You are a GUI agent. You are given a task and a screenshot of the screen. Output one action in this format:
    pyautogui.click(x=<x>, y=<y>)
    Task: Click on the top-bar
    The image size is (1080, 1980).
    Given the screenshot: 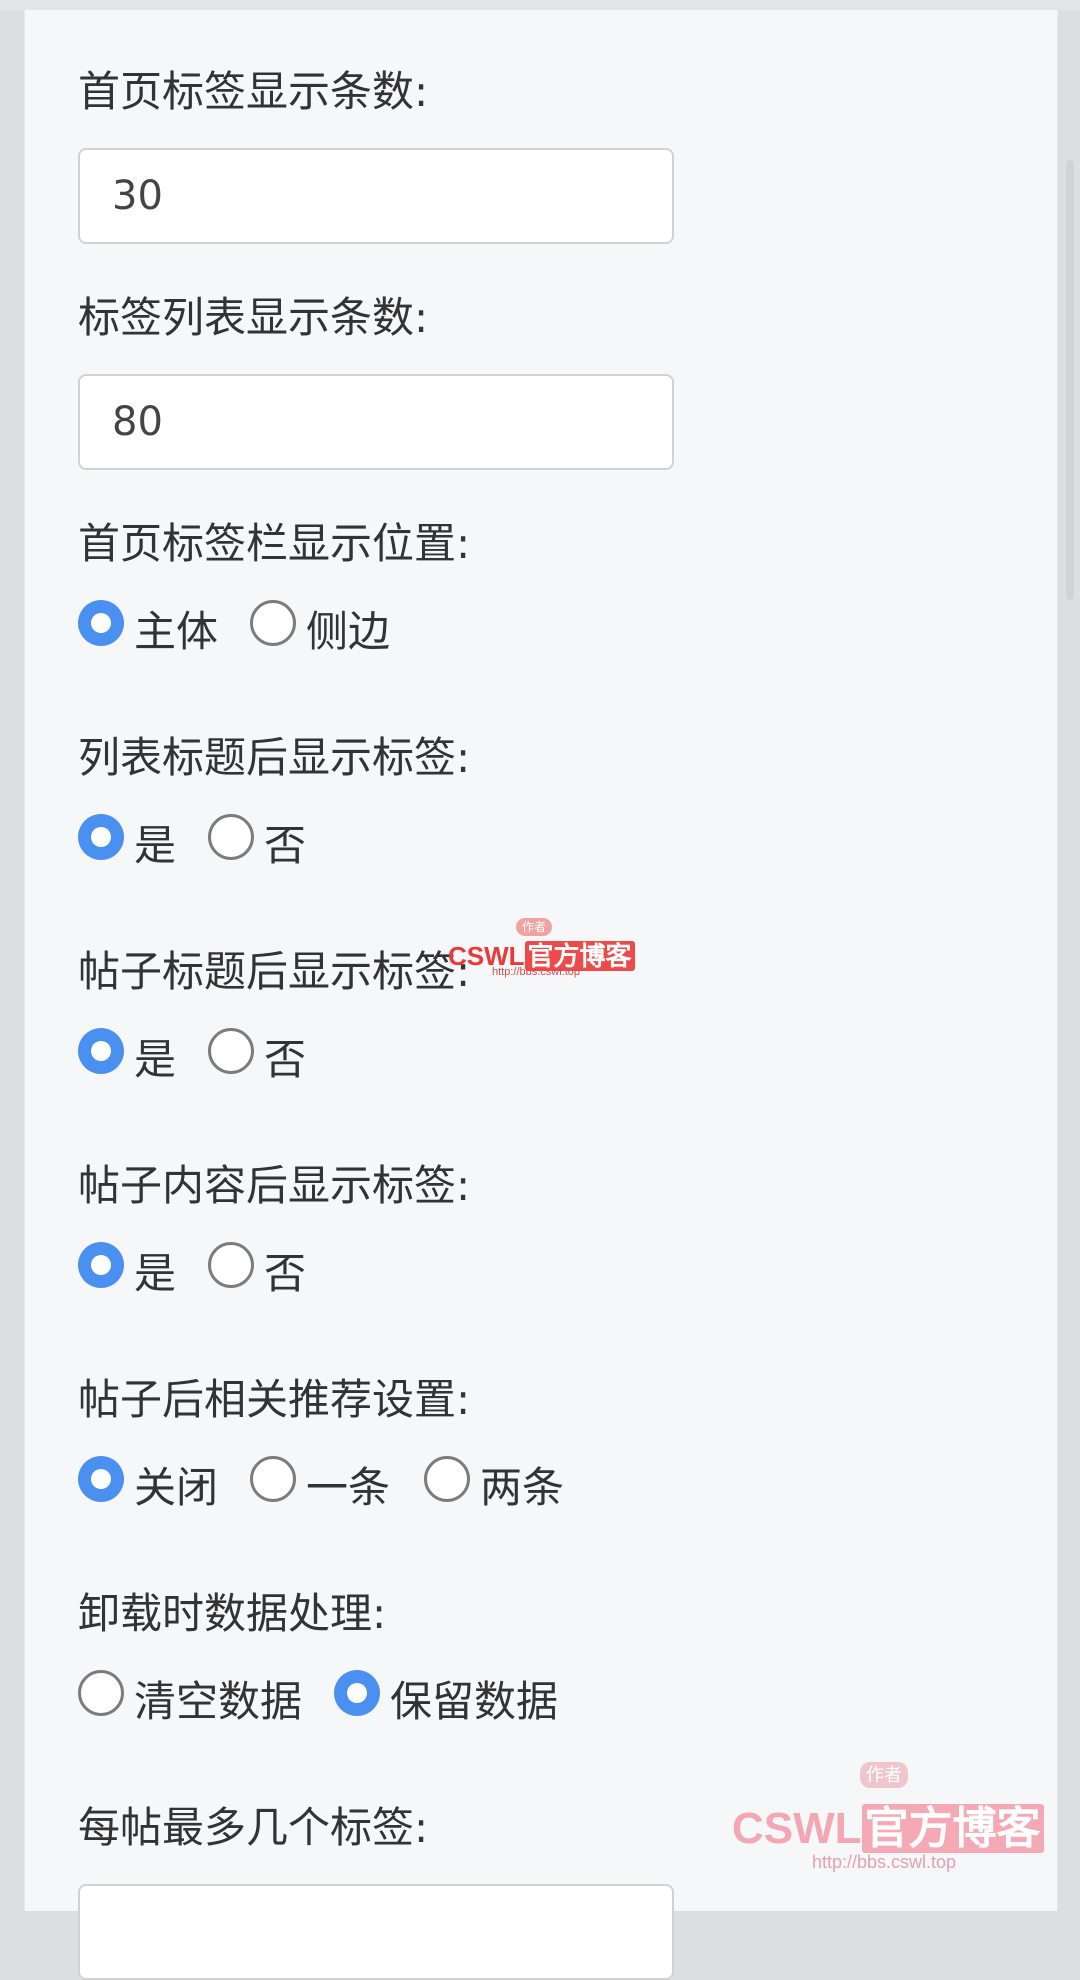 What is the action you would take?
    pyautogui.click(x=540, y=5)
    